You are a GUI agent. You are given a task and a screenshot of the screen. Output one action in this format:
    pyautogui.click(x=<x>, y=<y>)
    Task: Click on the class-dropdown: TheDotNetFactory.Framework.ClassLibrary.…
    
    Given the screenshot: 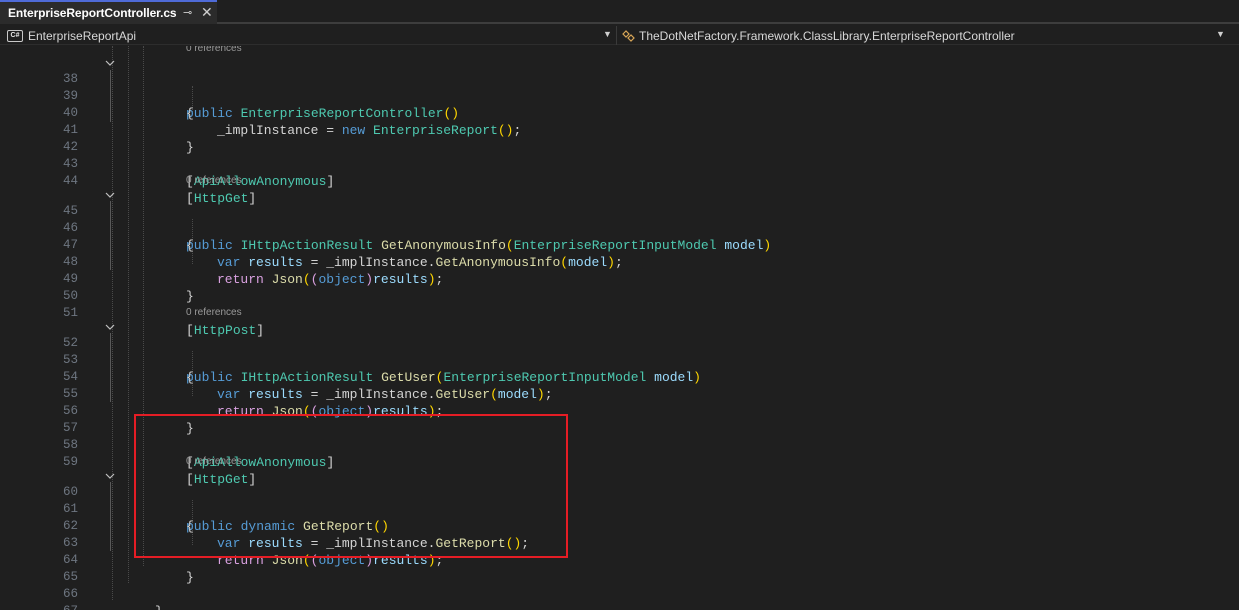 What is the action you would take?
    pyautogui.click(x=818, y=35)
    